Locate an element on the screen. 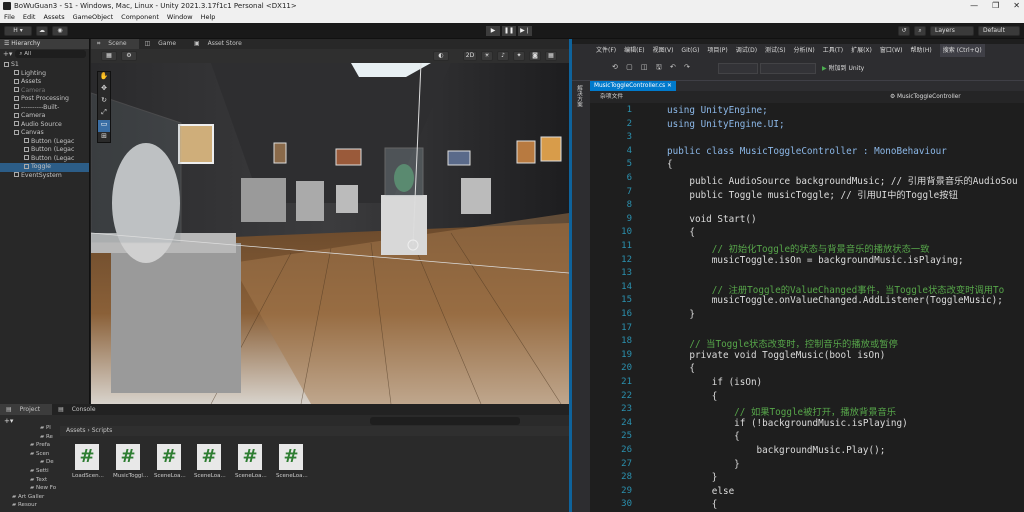 The image size is (1024, 512). folder-item: ▰ Re is located at coordinates (29, 438).